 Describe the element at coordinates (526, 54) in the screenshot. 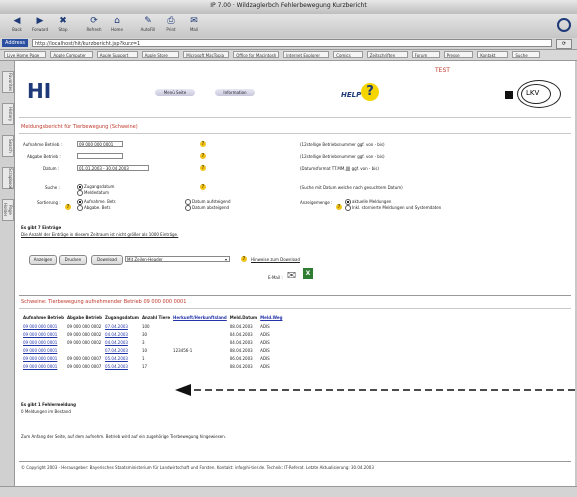

I see `favorite-link: Suche` at that location.